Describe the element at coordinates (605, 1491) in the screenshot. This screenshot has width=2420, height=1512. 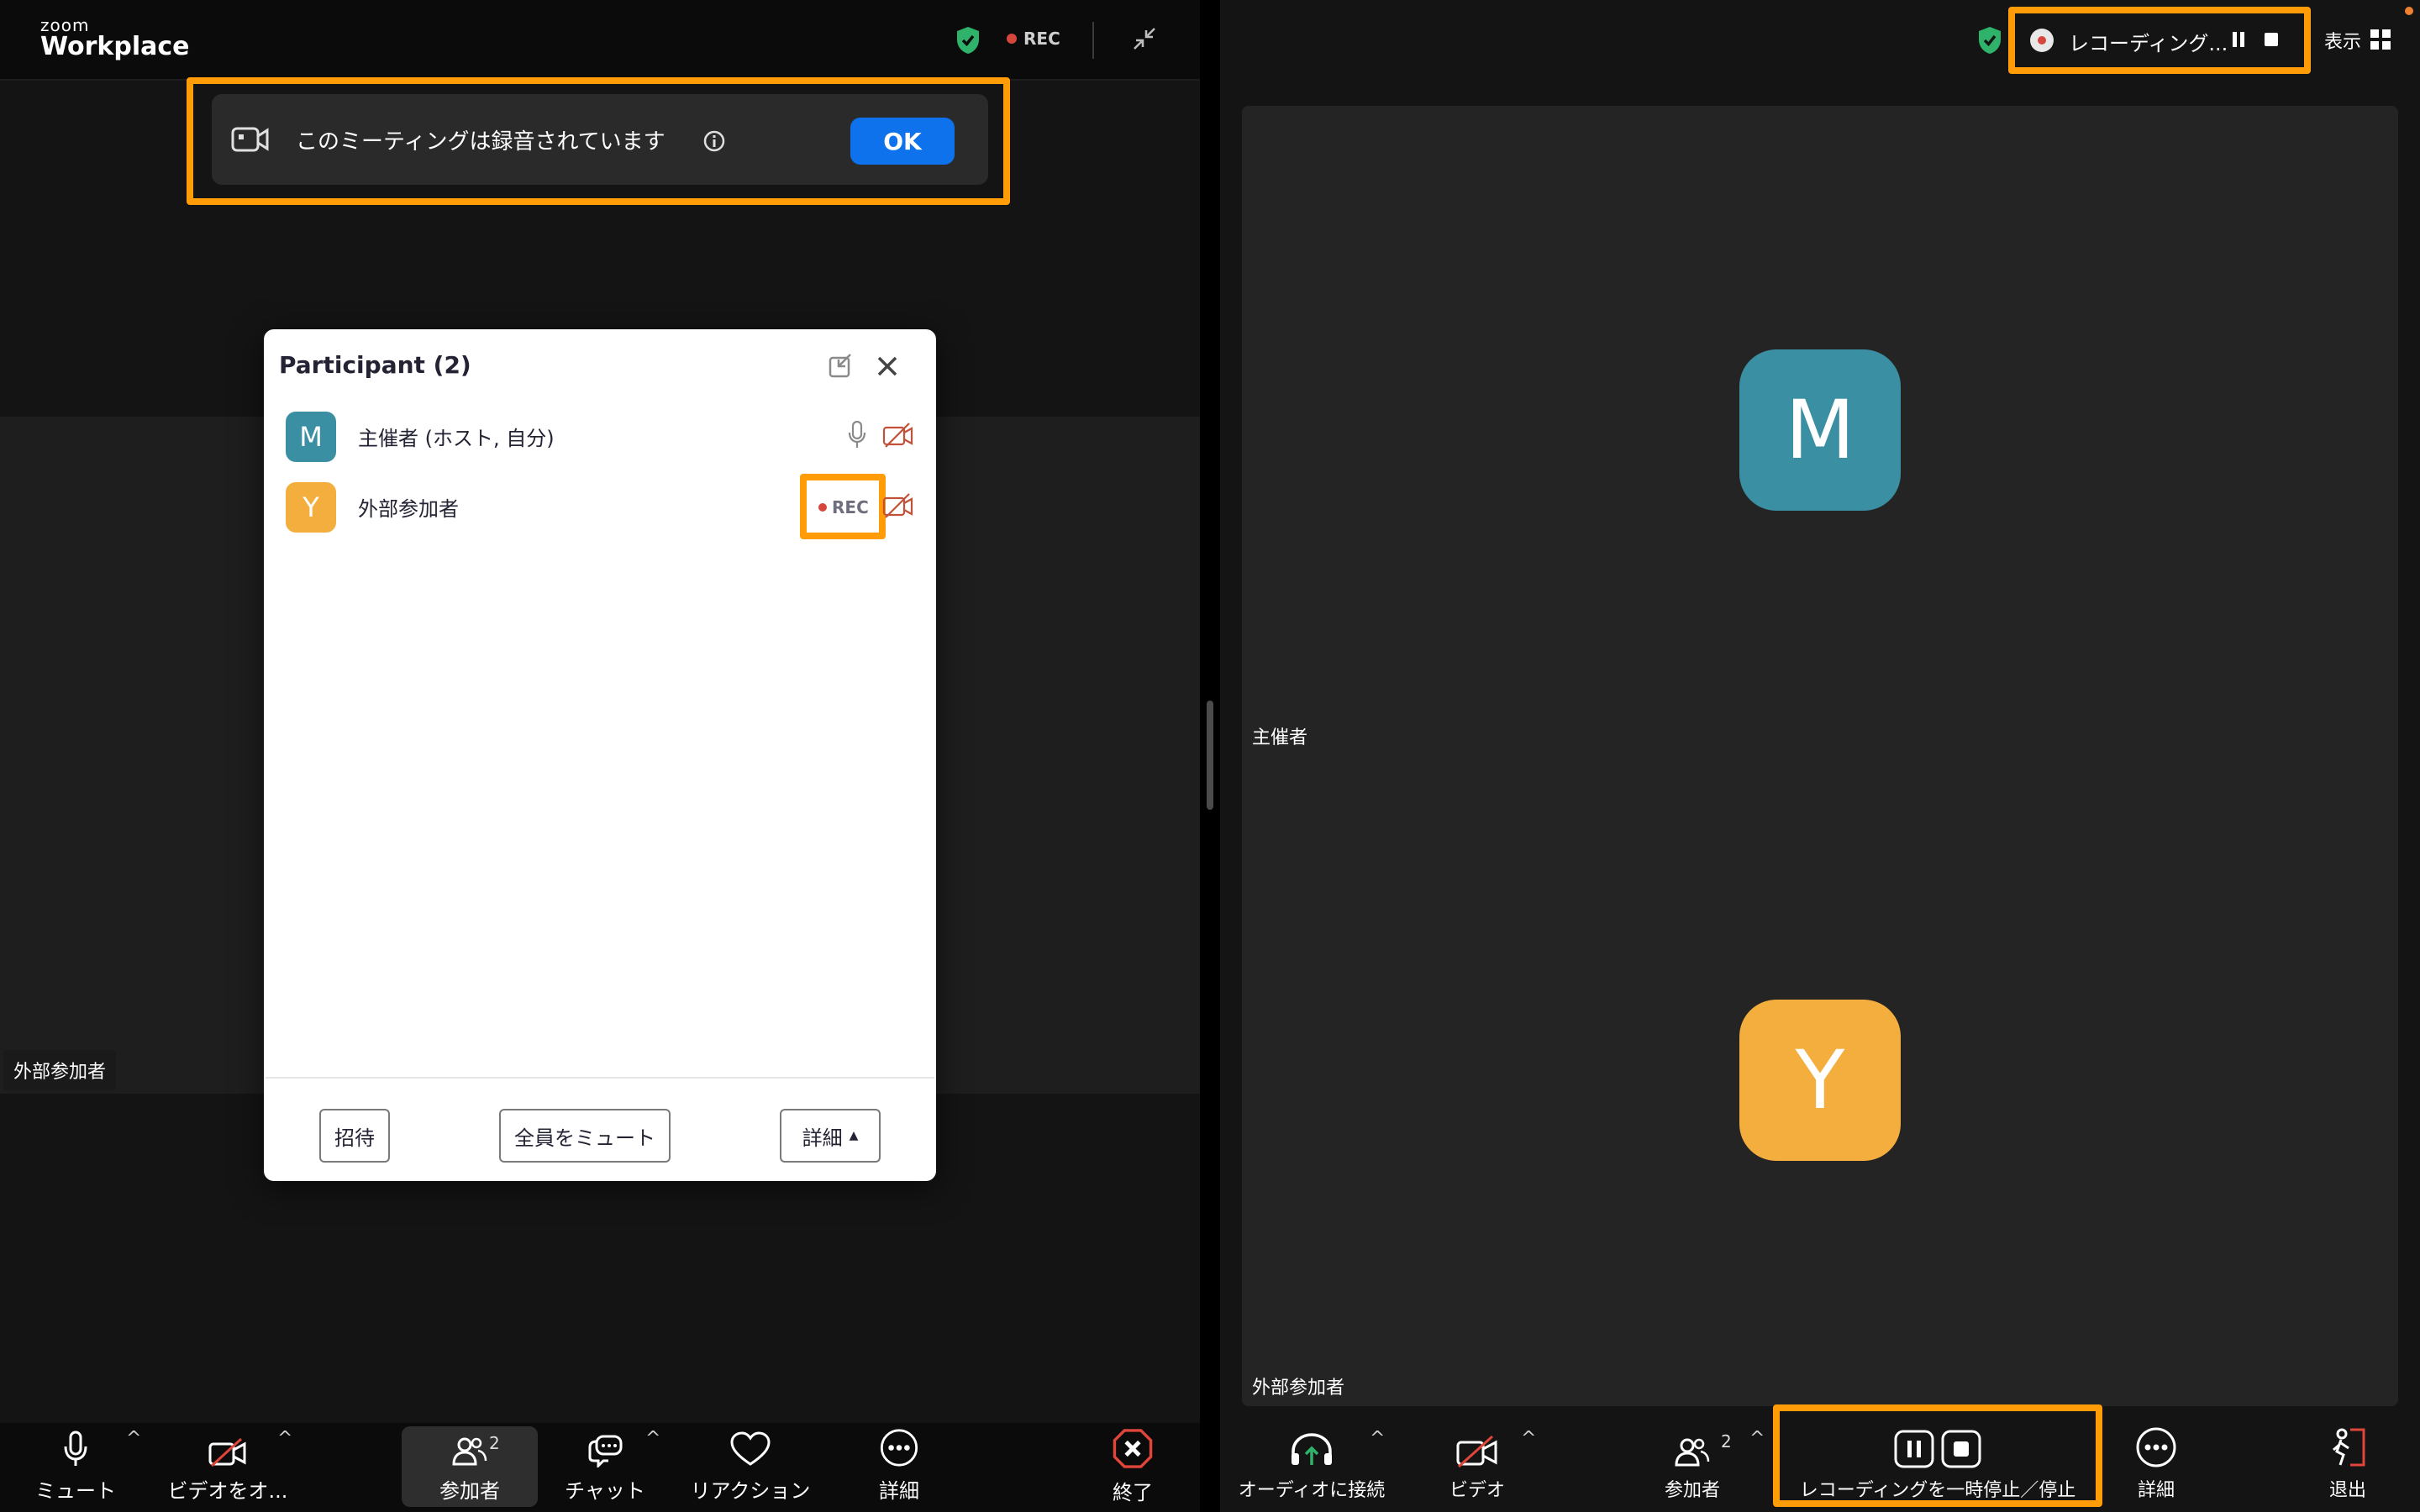
I see `chat-label: チャット` at that location.